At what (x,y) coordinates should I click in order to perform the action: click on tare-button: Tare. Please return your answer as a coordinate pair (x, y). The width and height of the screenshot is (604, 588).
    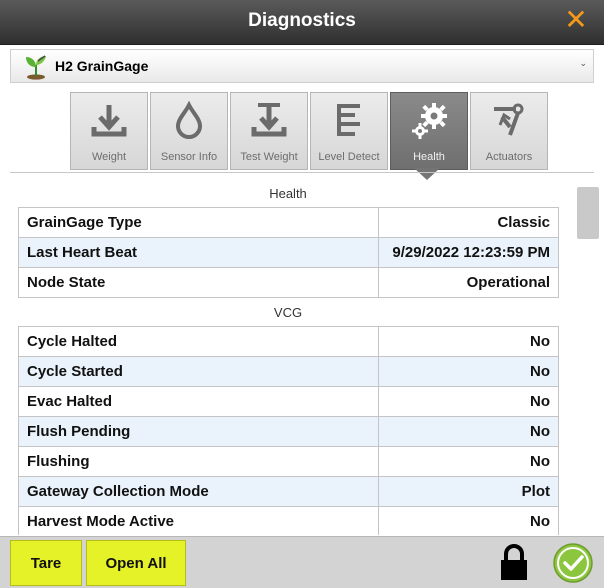
    Looking at the image, I should click on (46, 563).